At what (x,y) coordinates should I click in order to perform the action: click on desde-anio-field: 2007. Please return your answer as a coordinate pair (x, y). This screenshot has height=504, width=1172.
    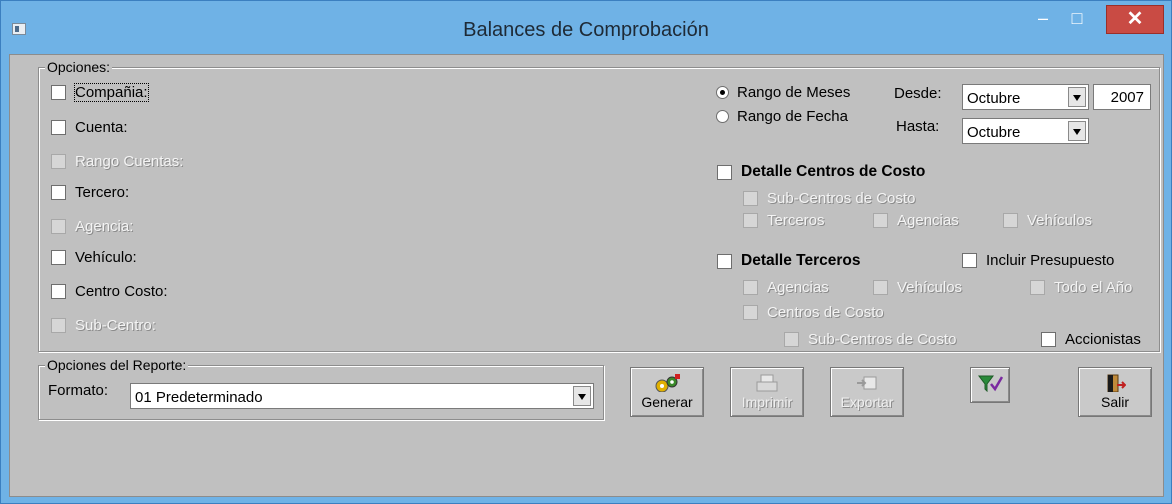
    Looking at the image, I should click on (1122, 97).